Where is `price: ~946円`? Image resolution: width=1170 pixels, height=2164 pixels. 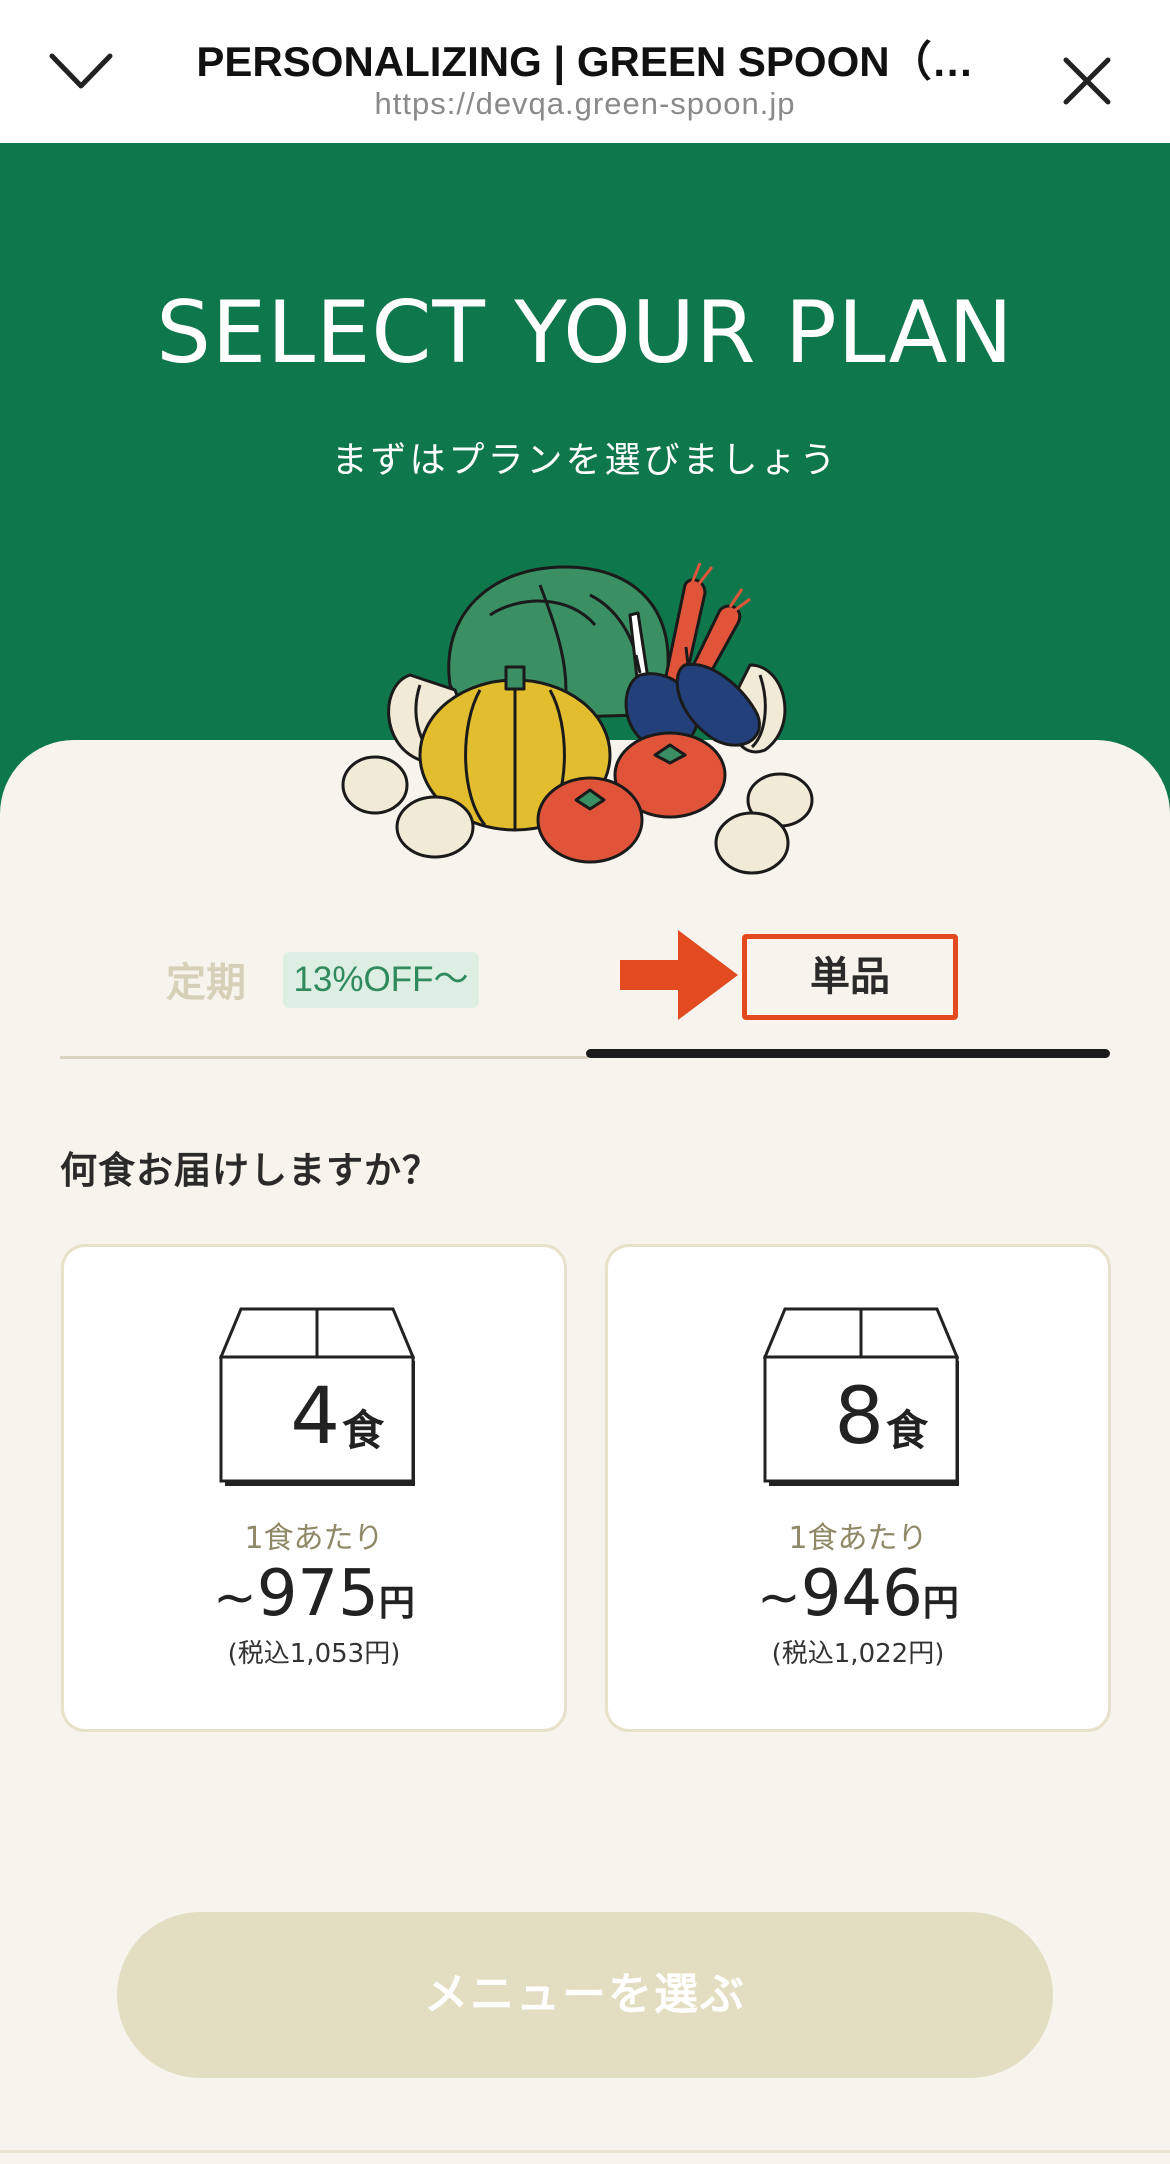 price: ~946円 is located at coordinates (858, 1594).